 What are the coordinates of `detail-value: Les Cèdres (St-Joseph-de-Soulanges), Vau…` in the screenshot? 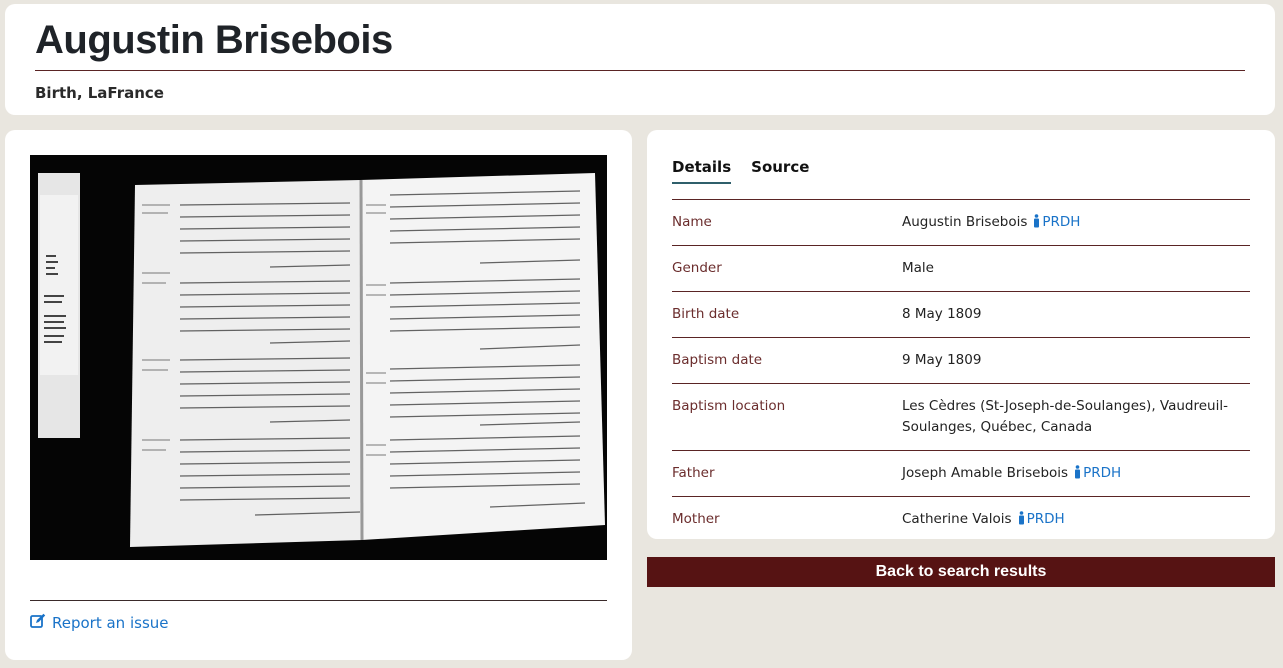 It's located at (1065, 416).